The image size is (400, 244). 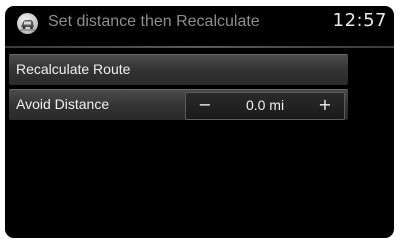 What do you see at coordinates (205, 106) in the screenshot?
I see `decrease-distance-button: −` at bounding box center [205, 106].